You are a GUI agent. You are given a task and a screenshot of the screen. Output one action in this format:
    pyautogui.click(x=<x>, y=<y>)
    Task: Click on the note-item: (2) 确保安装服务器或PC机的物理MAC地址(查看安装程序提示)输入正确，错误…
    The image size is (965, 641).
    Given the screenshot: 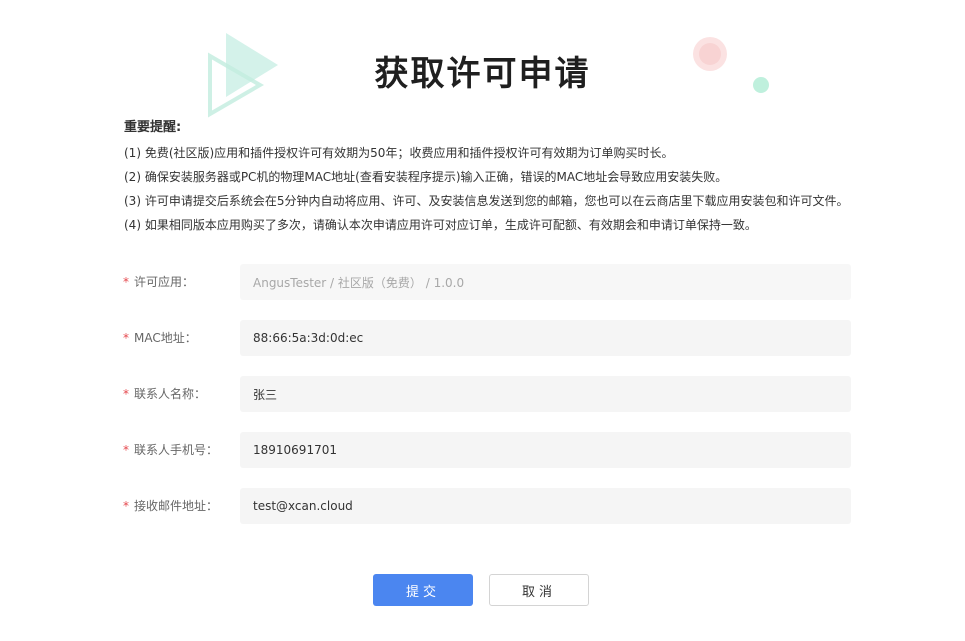 What is the action you would take?
    pyautogui.click(x=426, y=177)
    